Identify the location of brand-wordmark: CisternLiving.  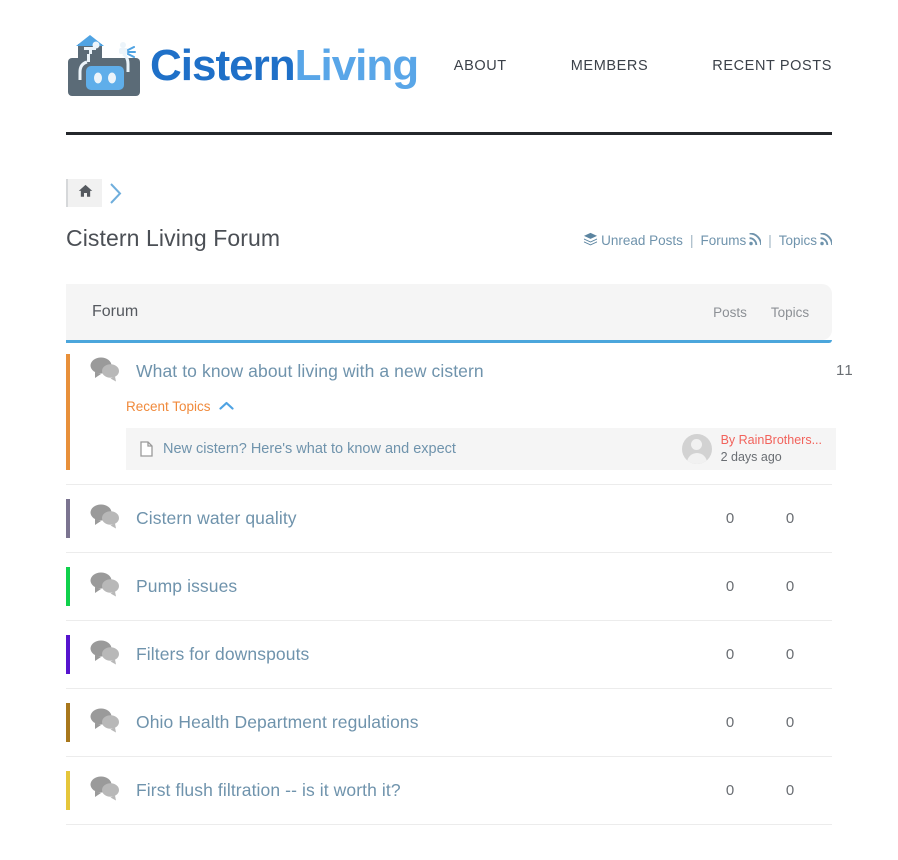
(285, 65).